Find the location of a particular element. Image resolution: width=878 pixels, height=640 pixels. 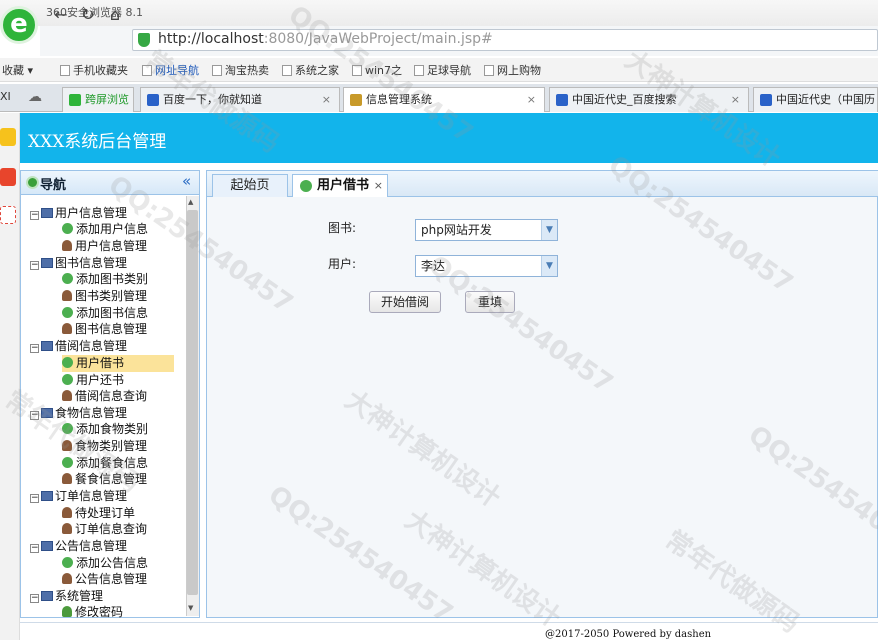

bookmark-item: 系统之家 is located at coordinates (310, 70).